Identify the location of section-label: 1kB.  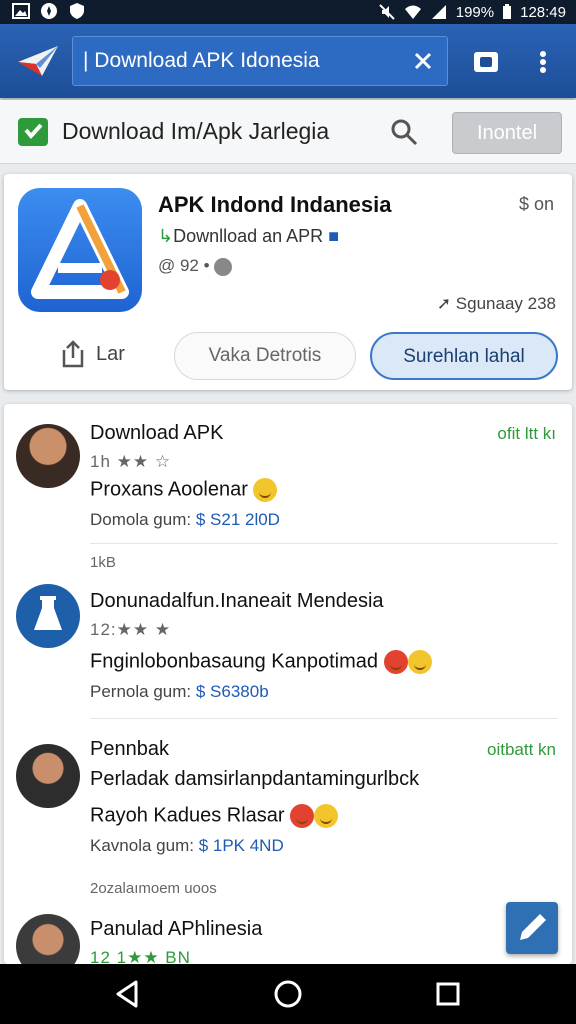
(103, 562).